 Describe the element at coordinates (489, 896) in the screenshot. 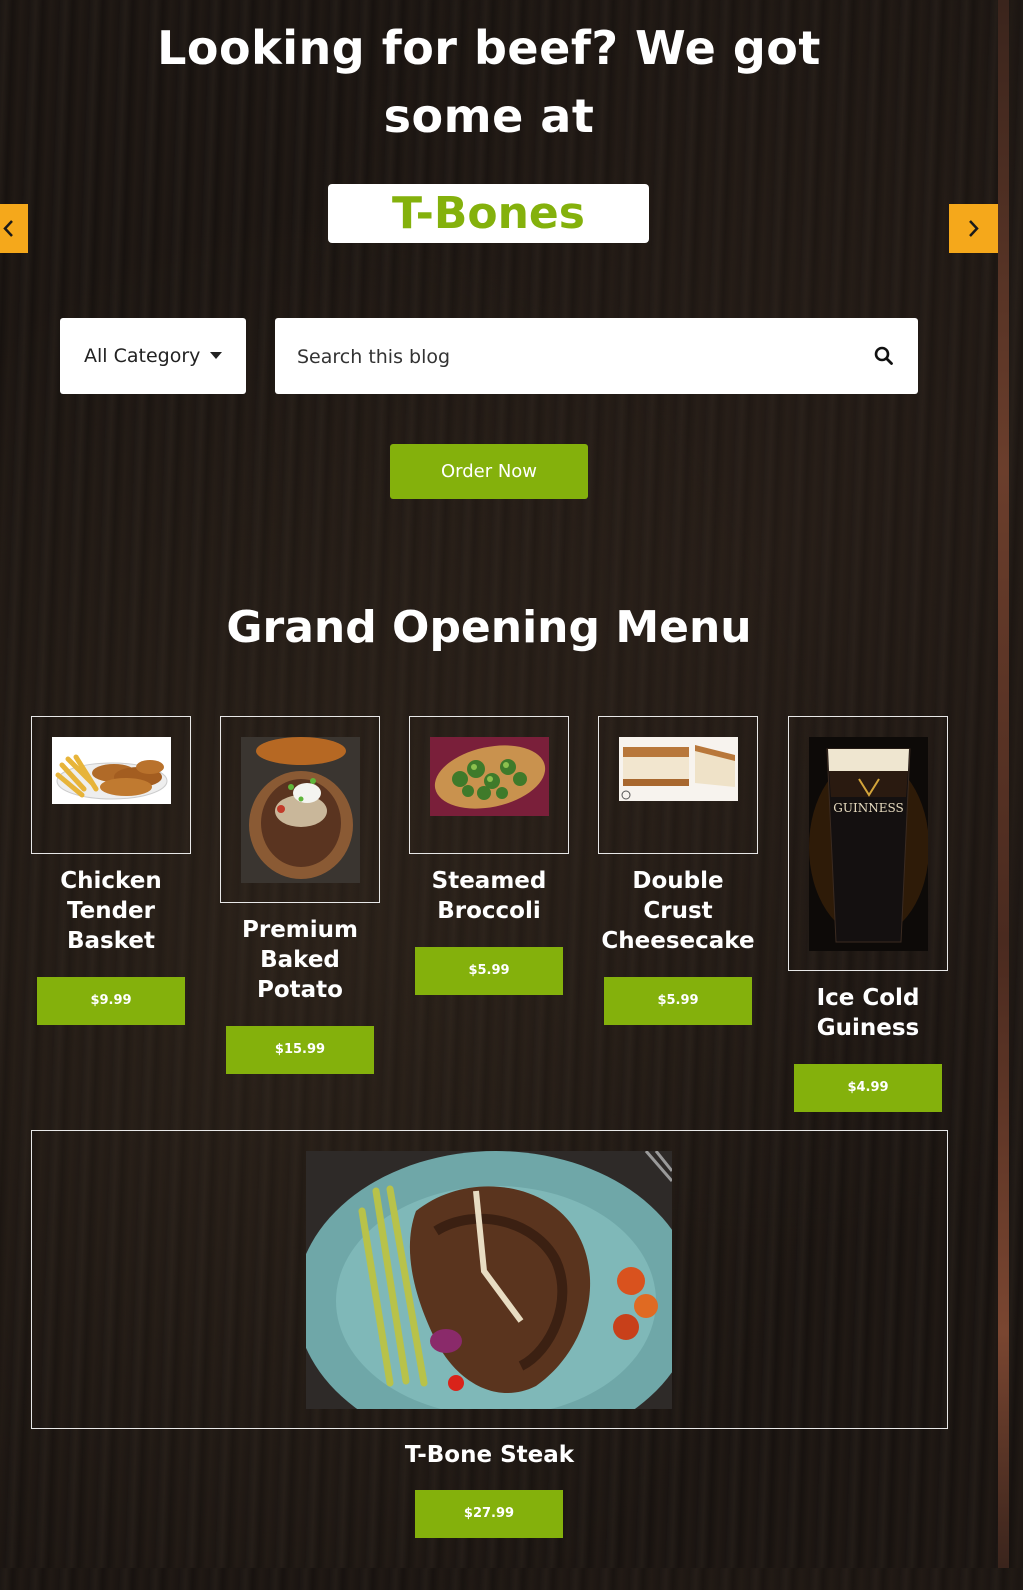

I see `menu-item-name: Steamed Broccoli` at that location.